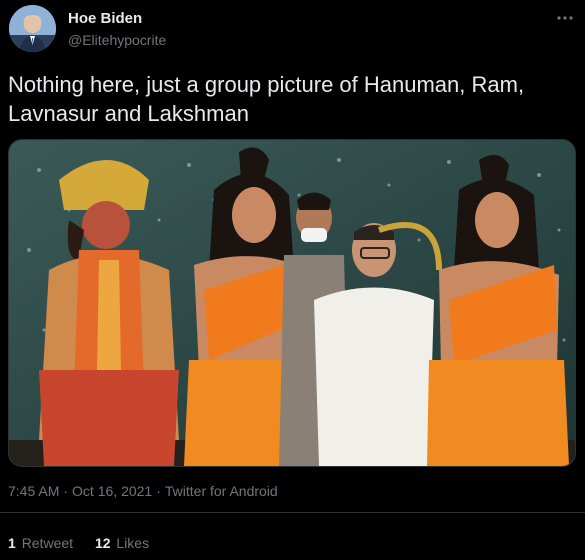  Describe the element at coordinates (33, 491) in the screenshot. I see `tweet-time: 7:45 AM` at that location.